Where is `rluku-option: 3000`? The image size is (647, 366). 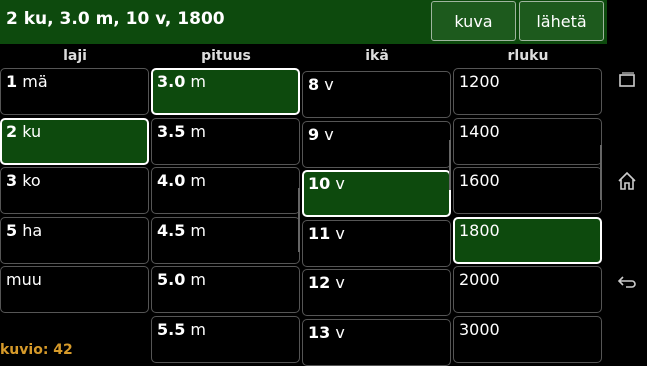 rluku-option: 3000 is located at coordinates (527, 339).